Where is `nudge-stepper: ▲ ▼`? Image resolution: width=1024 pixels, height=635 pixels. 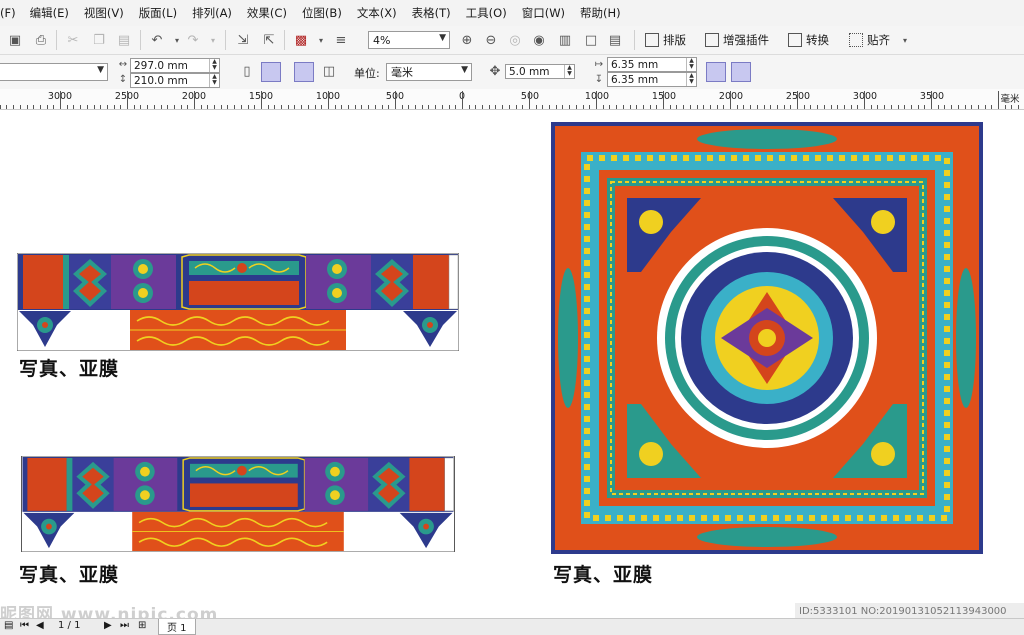 nudge-stepper: ▲ ▼ is located at coordinates (569, 71).